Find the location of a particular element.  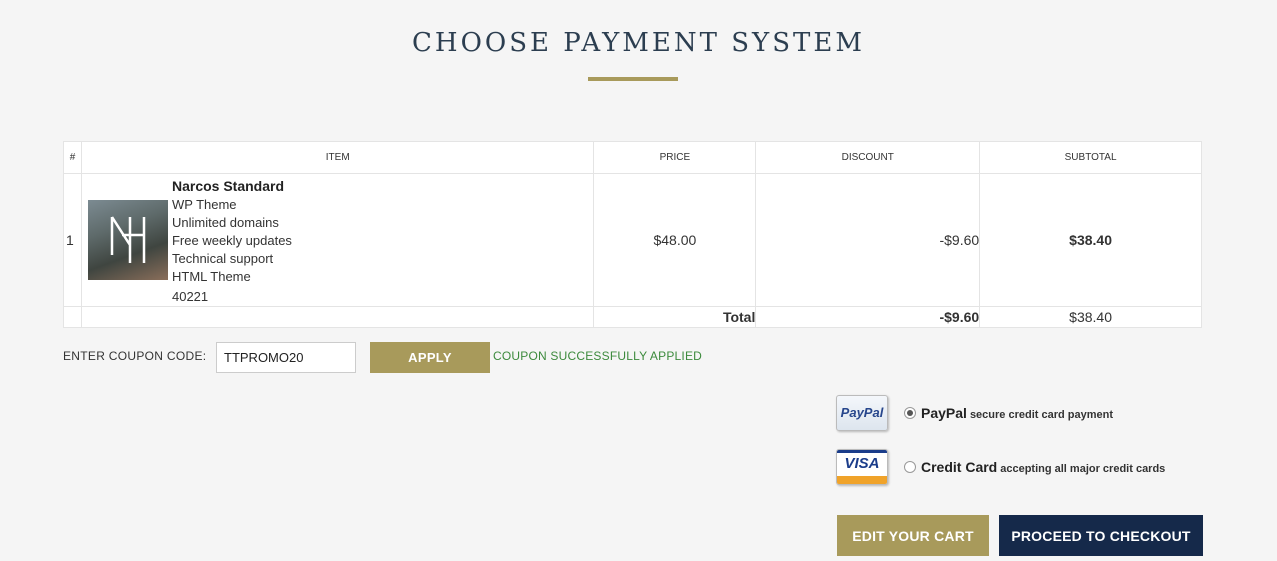

item-name: Narcos Standard is located at coordinates (228, 186).